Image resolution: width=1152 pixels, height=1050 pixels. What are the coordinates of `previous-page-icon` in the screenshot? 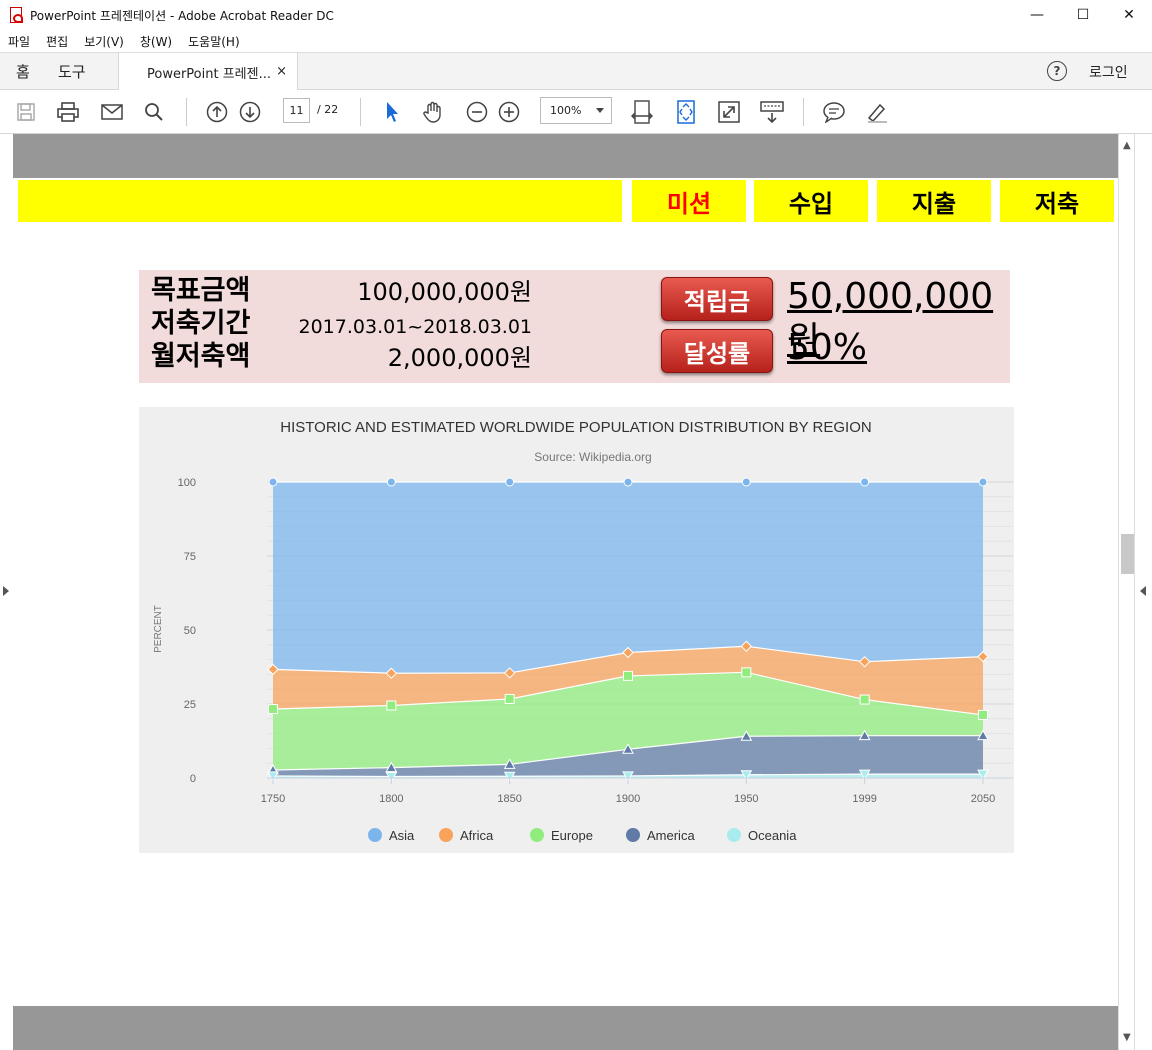 It's located at (217, 112).